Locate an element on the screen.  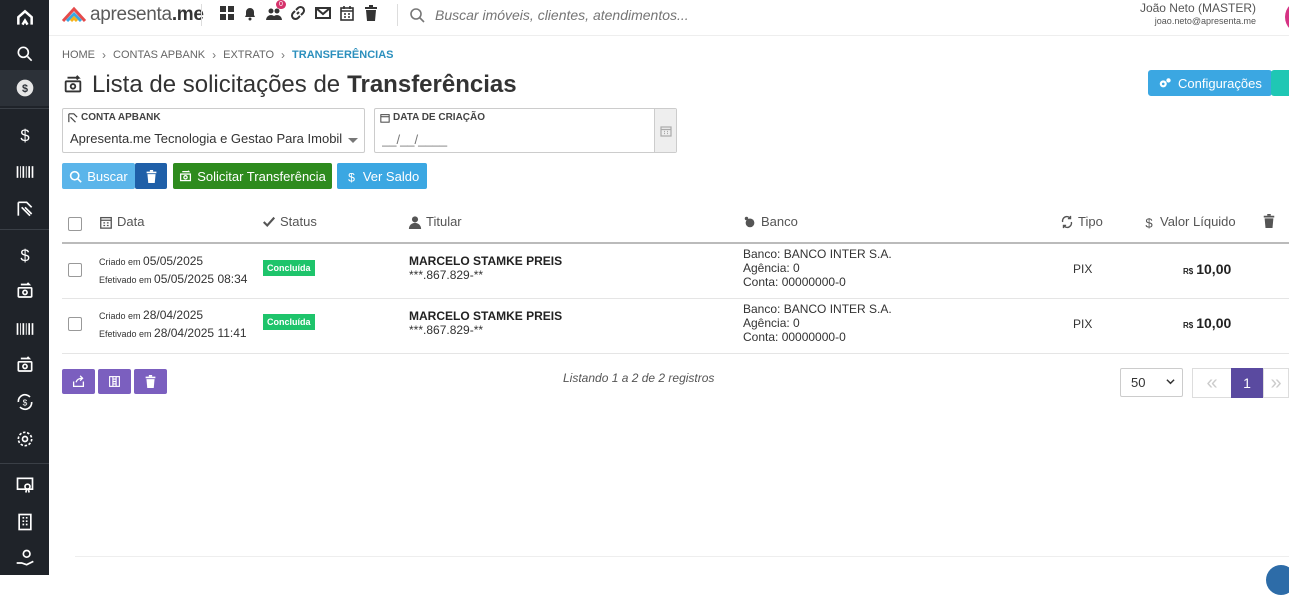
page-title: Lista de solicitações de Transferências is located at coordinates (289, 85).